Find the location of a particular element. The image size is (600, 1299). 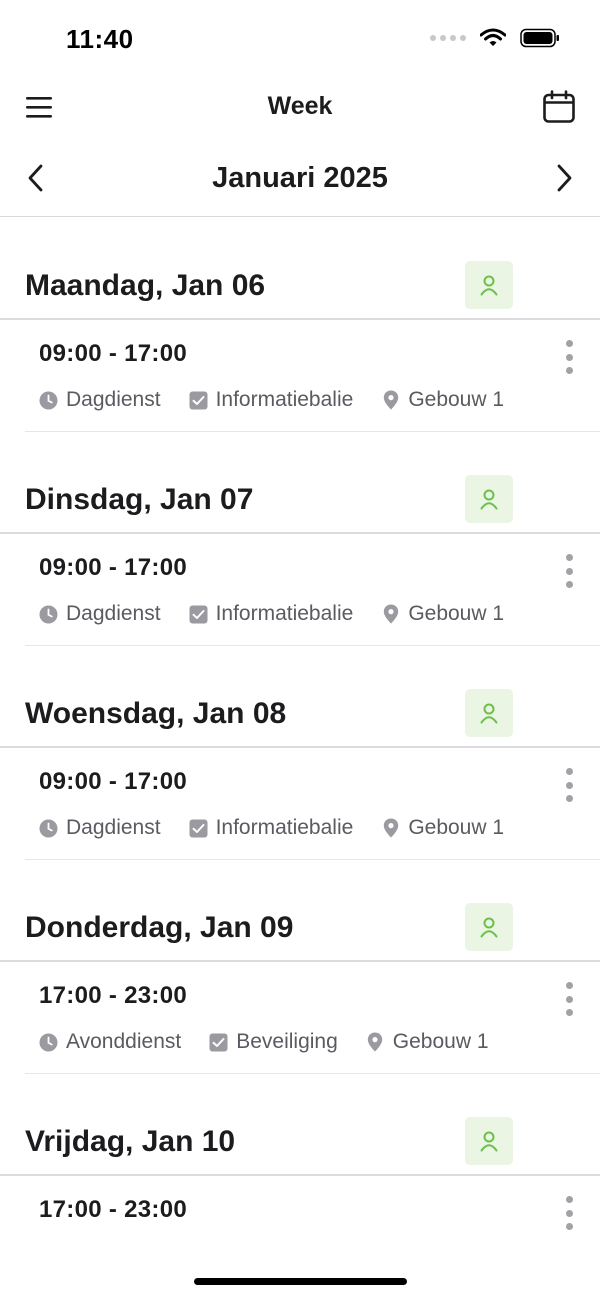

header: Week is located at coordinates (300, 108).